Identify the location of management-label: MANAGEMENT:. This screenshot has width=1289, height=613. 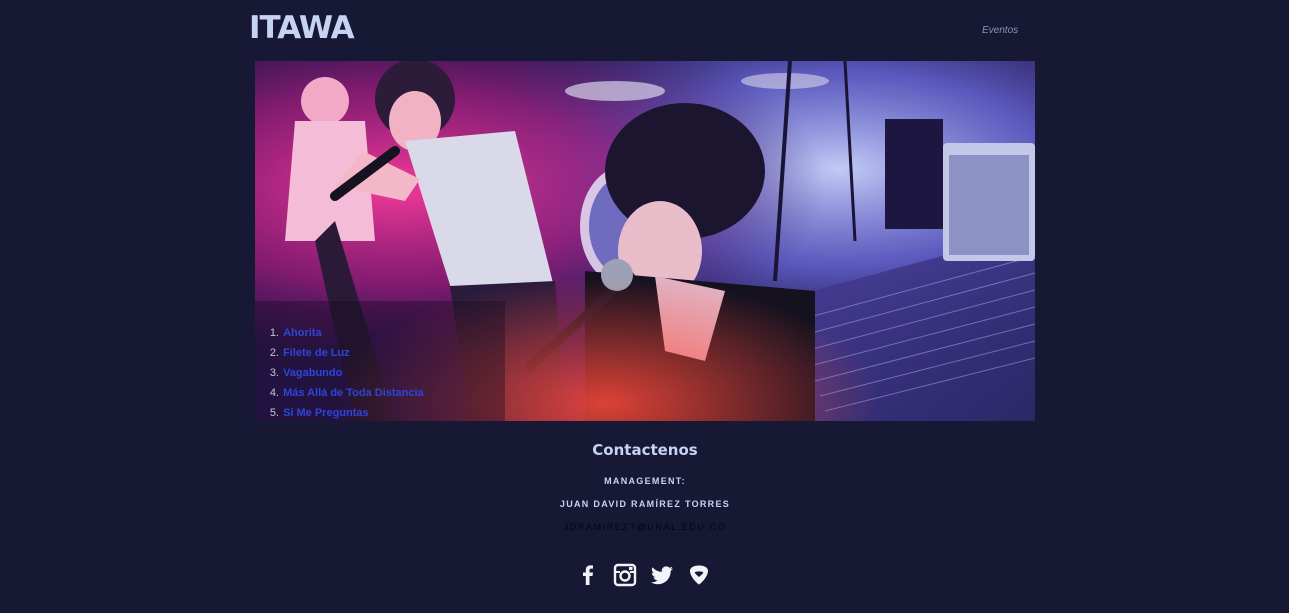
(645, 481).